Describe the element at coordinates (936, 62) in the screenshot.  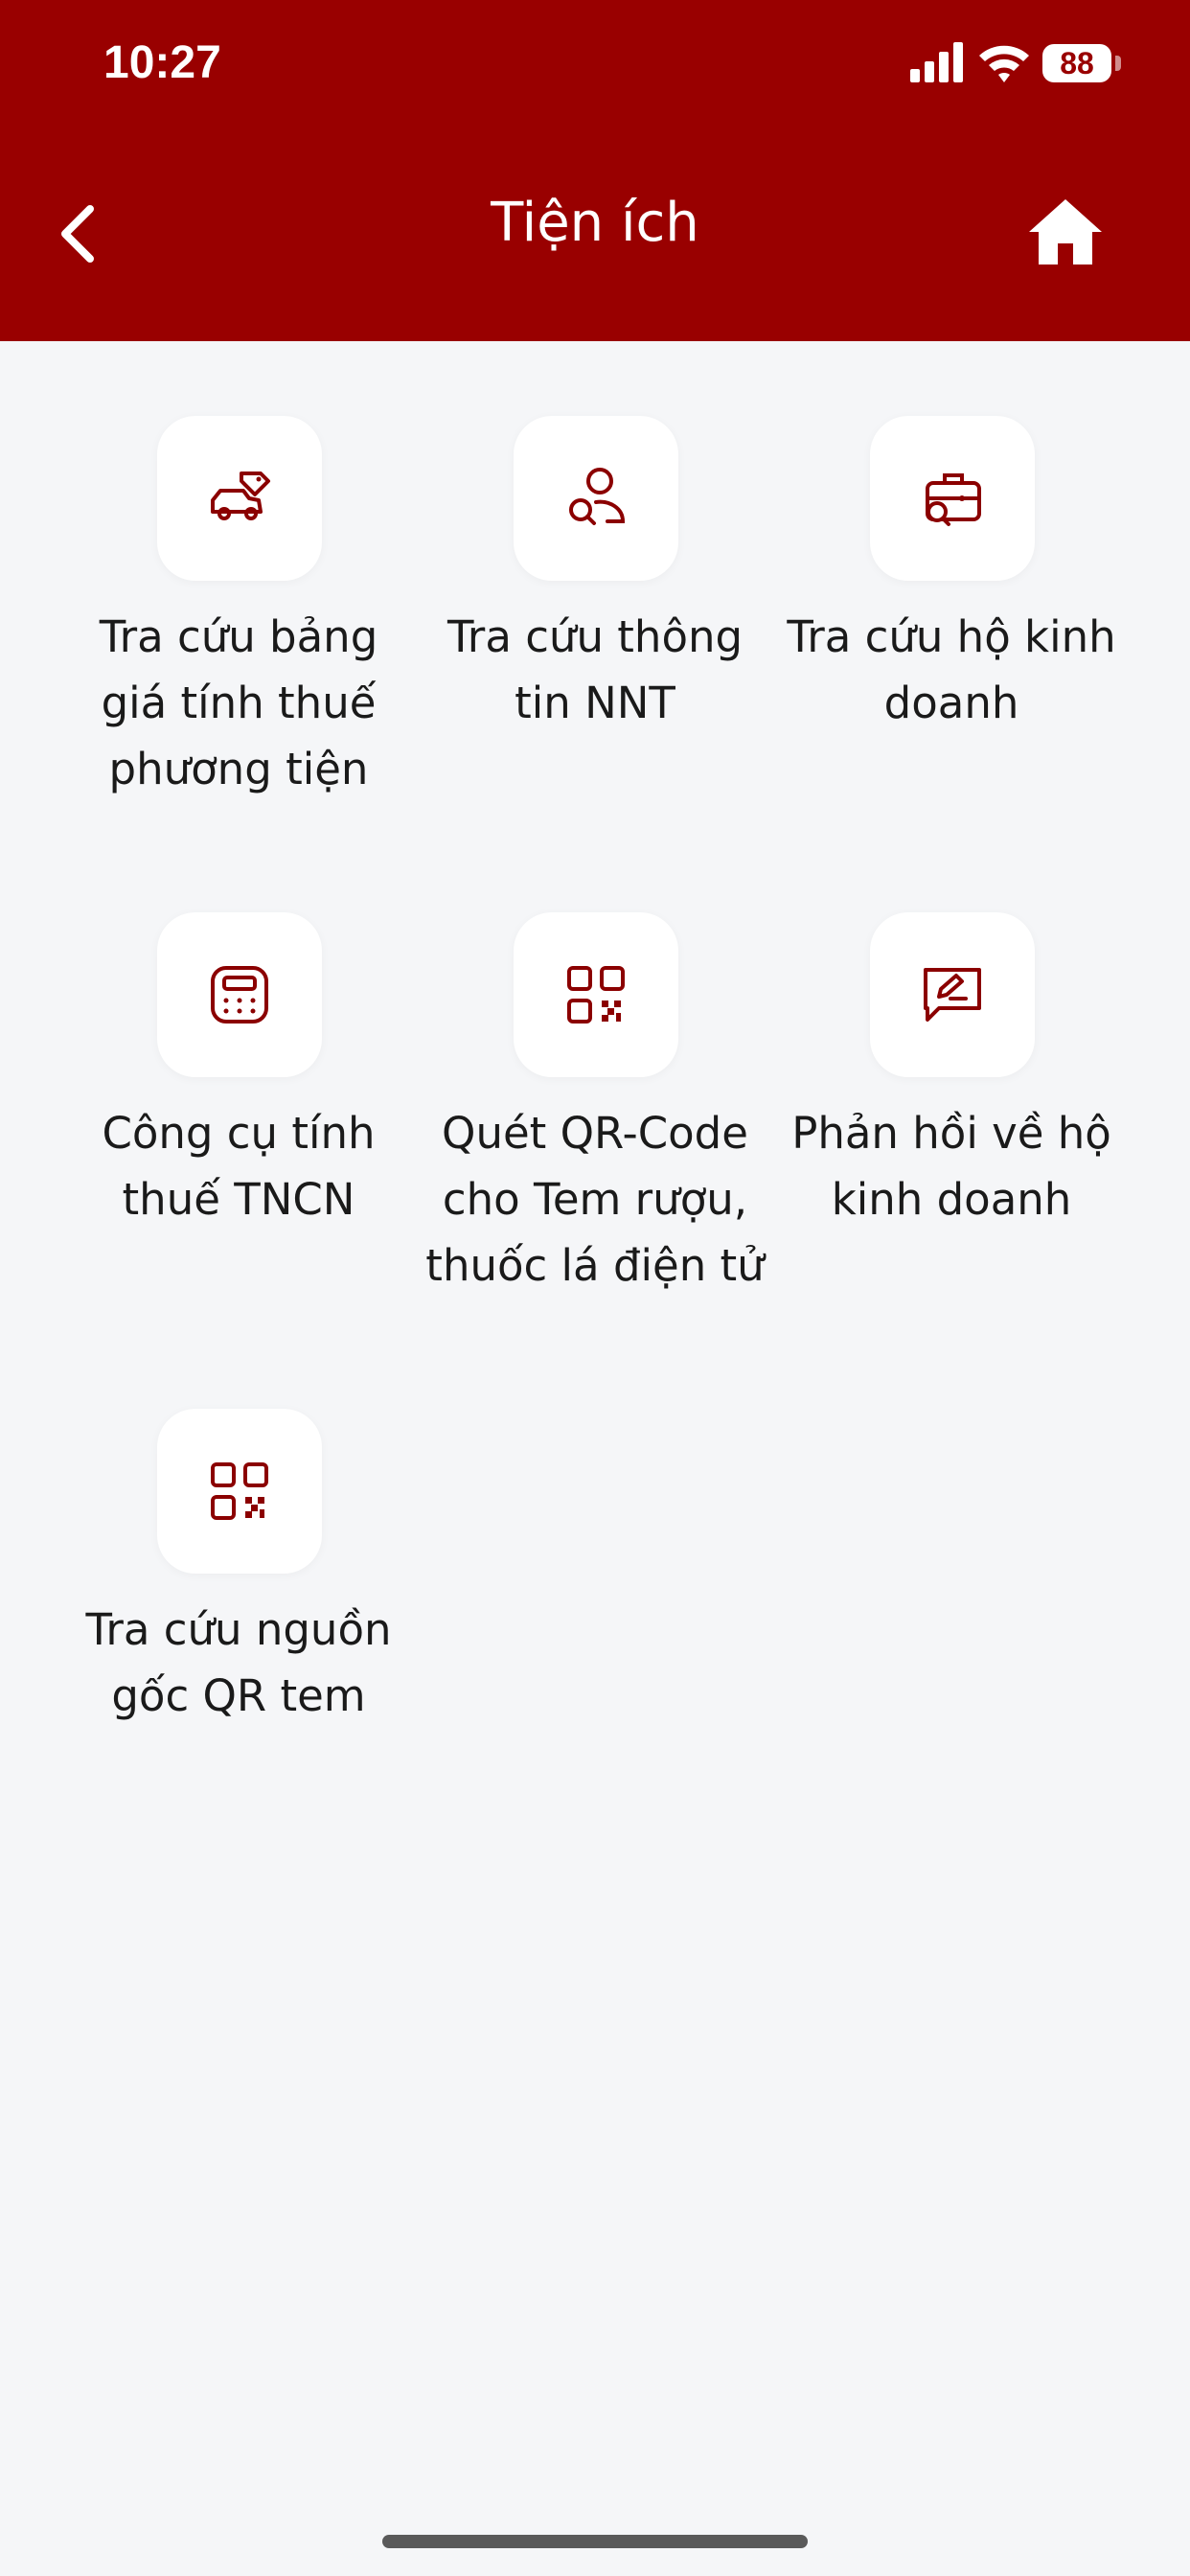
I see `cellular-signal-icon` at that location.